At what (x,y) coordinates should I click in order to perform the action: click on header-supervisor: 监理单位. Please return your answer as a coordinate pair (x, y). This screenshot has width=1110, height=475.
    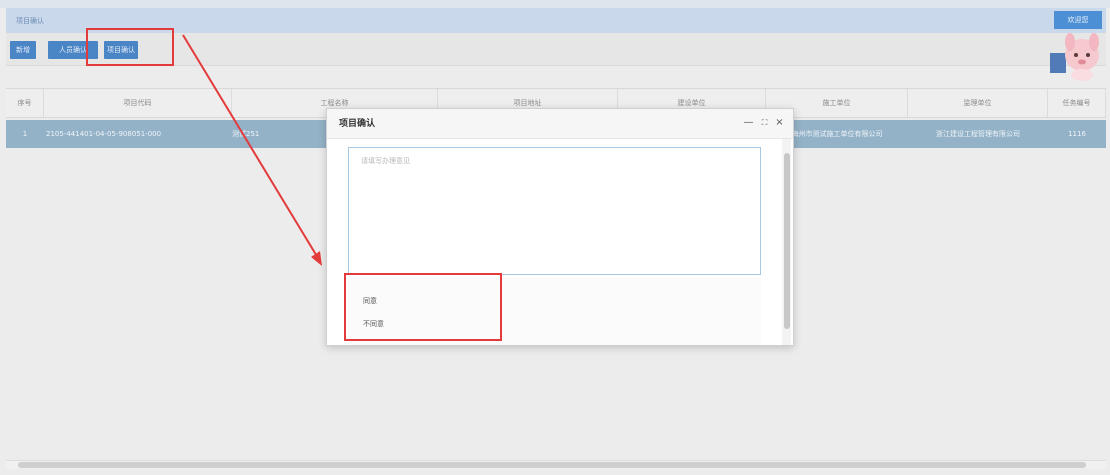
    Looking at the image, I should click on (978, 103).